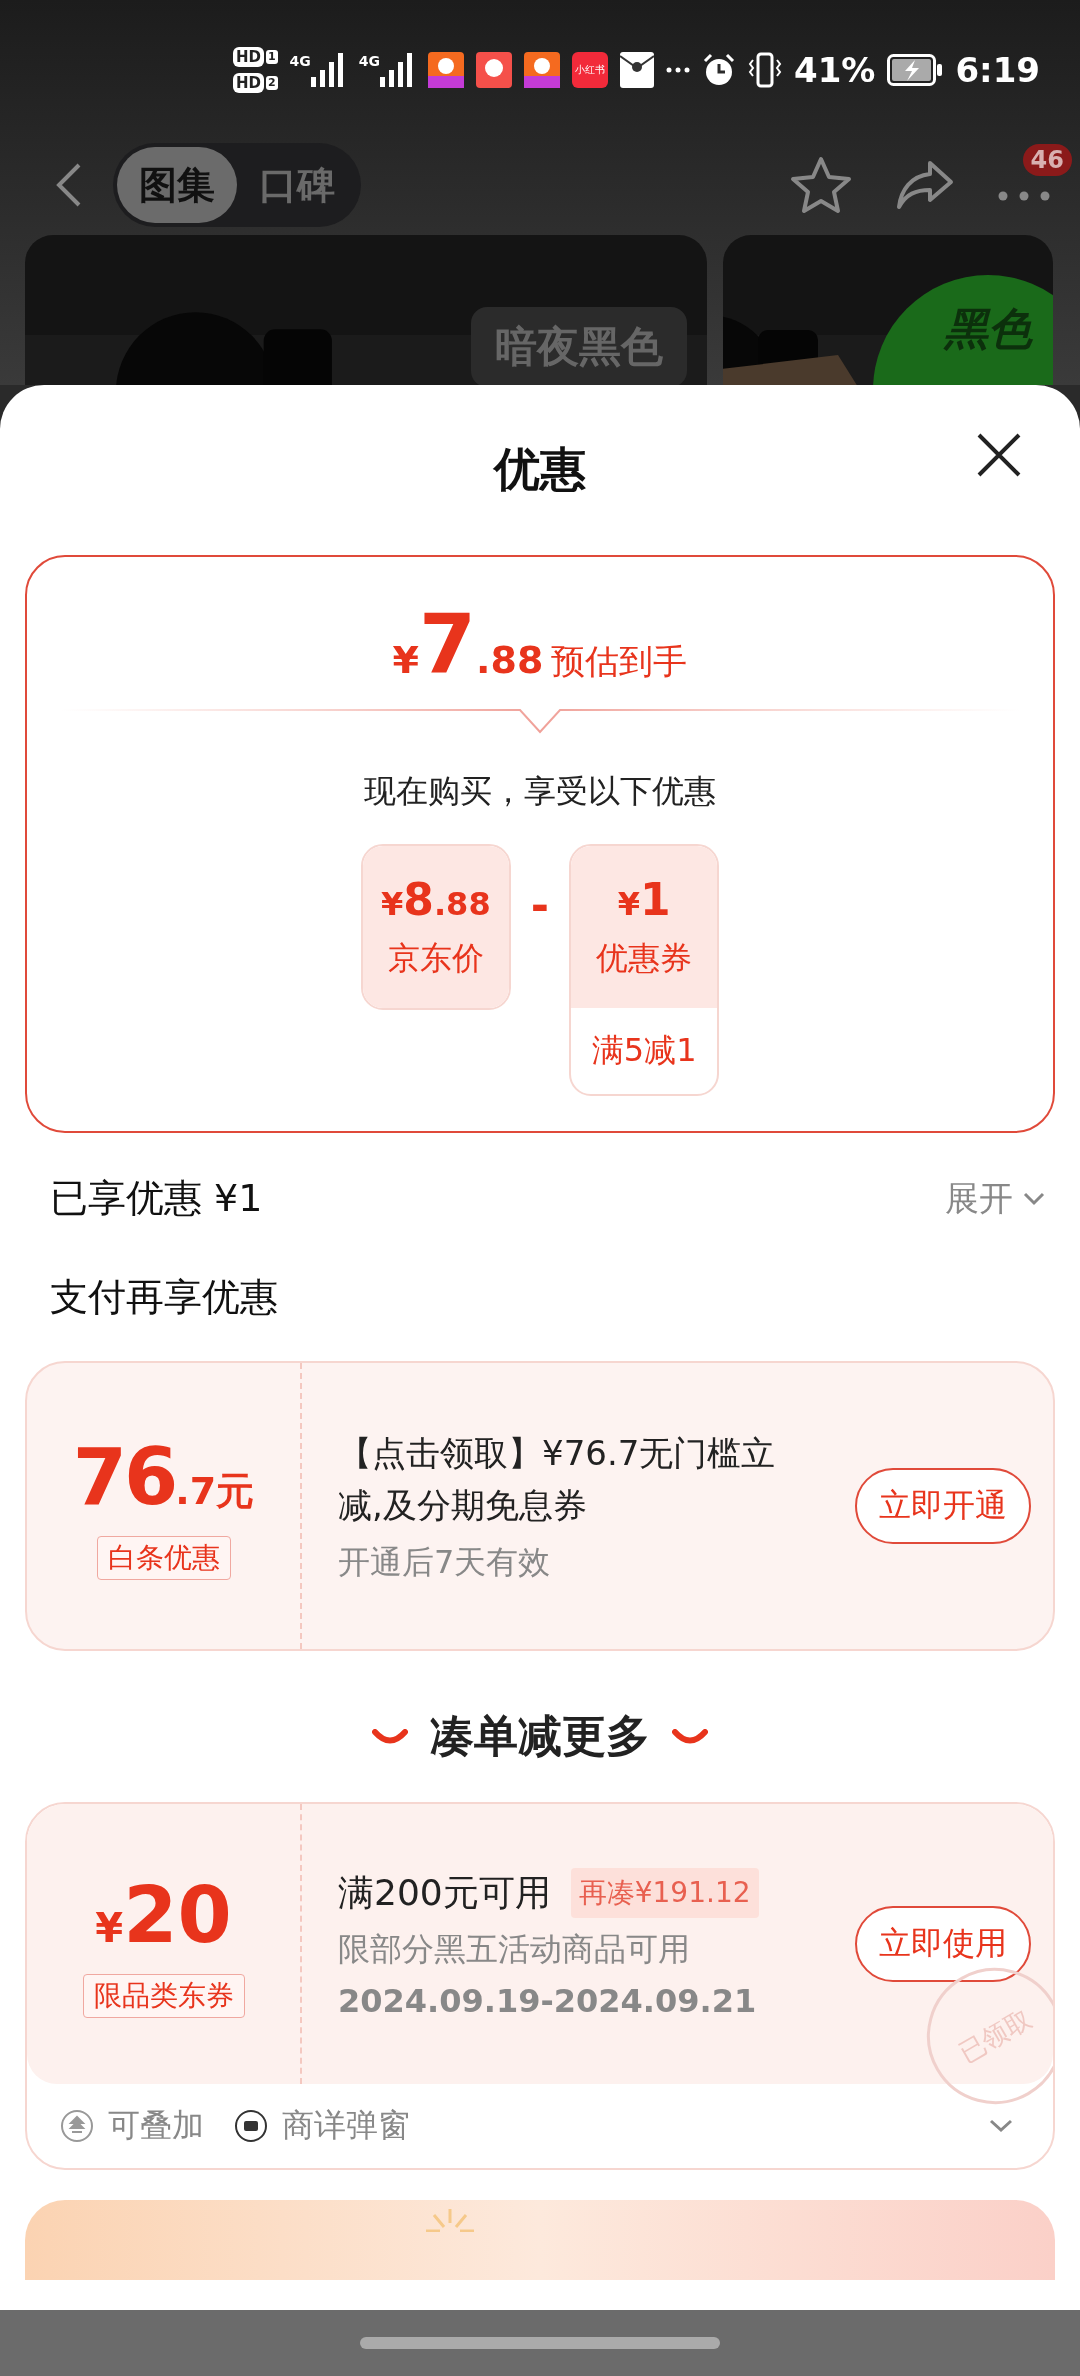 This screenshot has height=2376, width=1080. Describe the element at coordinates (943, 1506) in the screenshot. I see `activate-button: 立即开通` at that location.